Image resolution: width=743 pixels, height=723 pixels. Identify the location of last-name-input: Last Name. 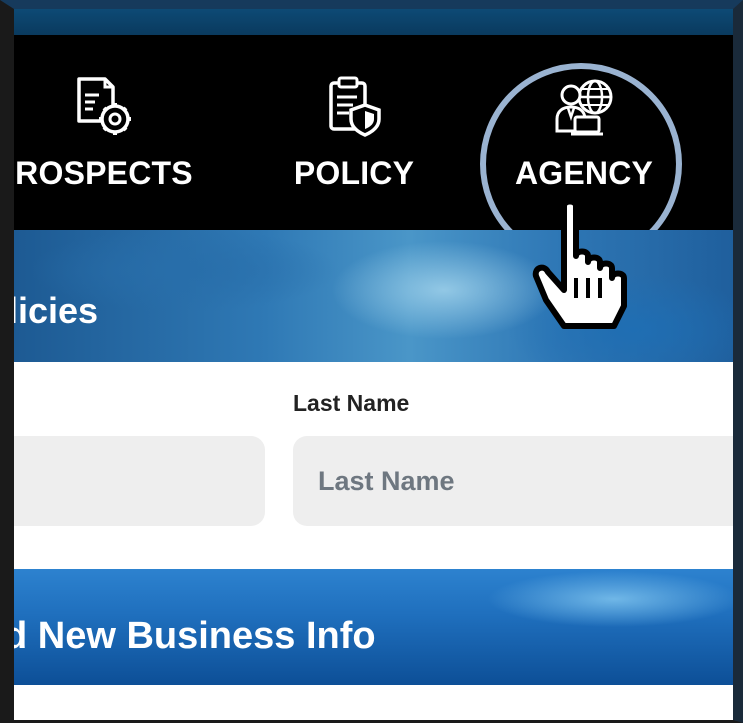
(513, 481).